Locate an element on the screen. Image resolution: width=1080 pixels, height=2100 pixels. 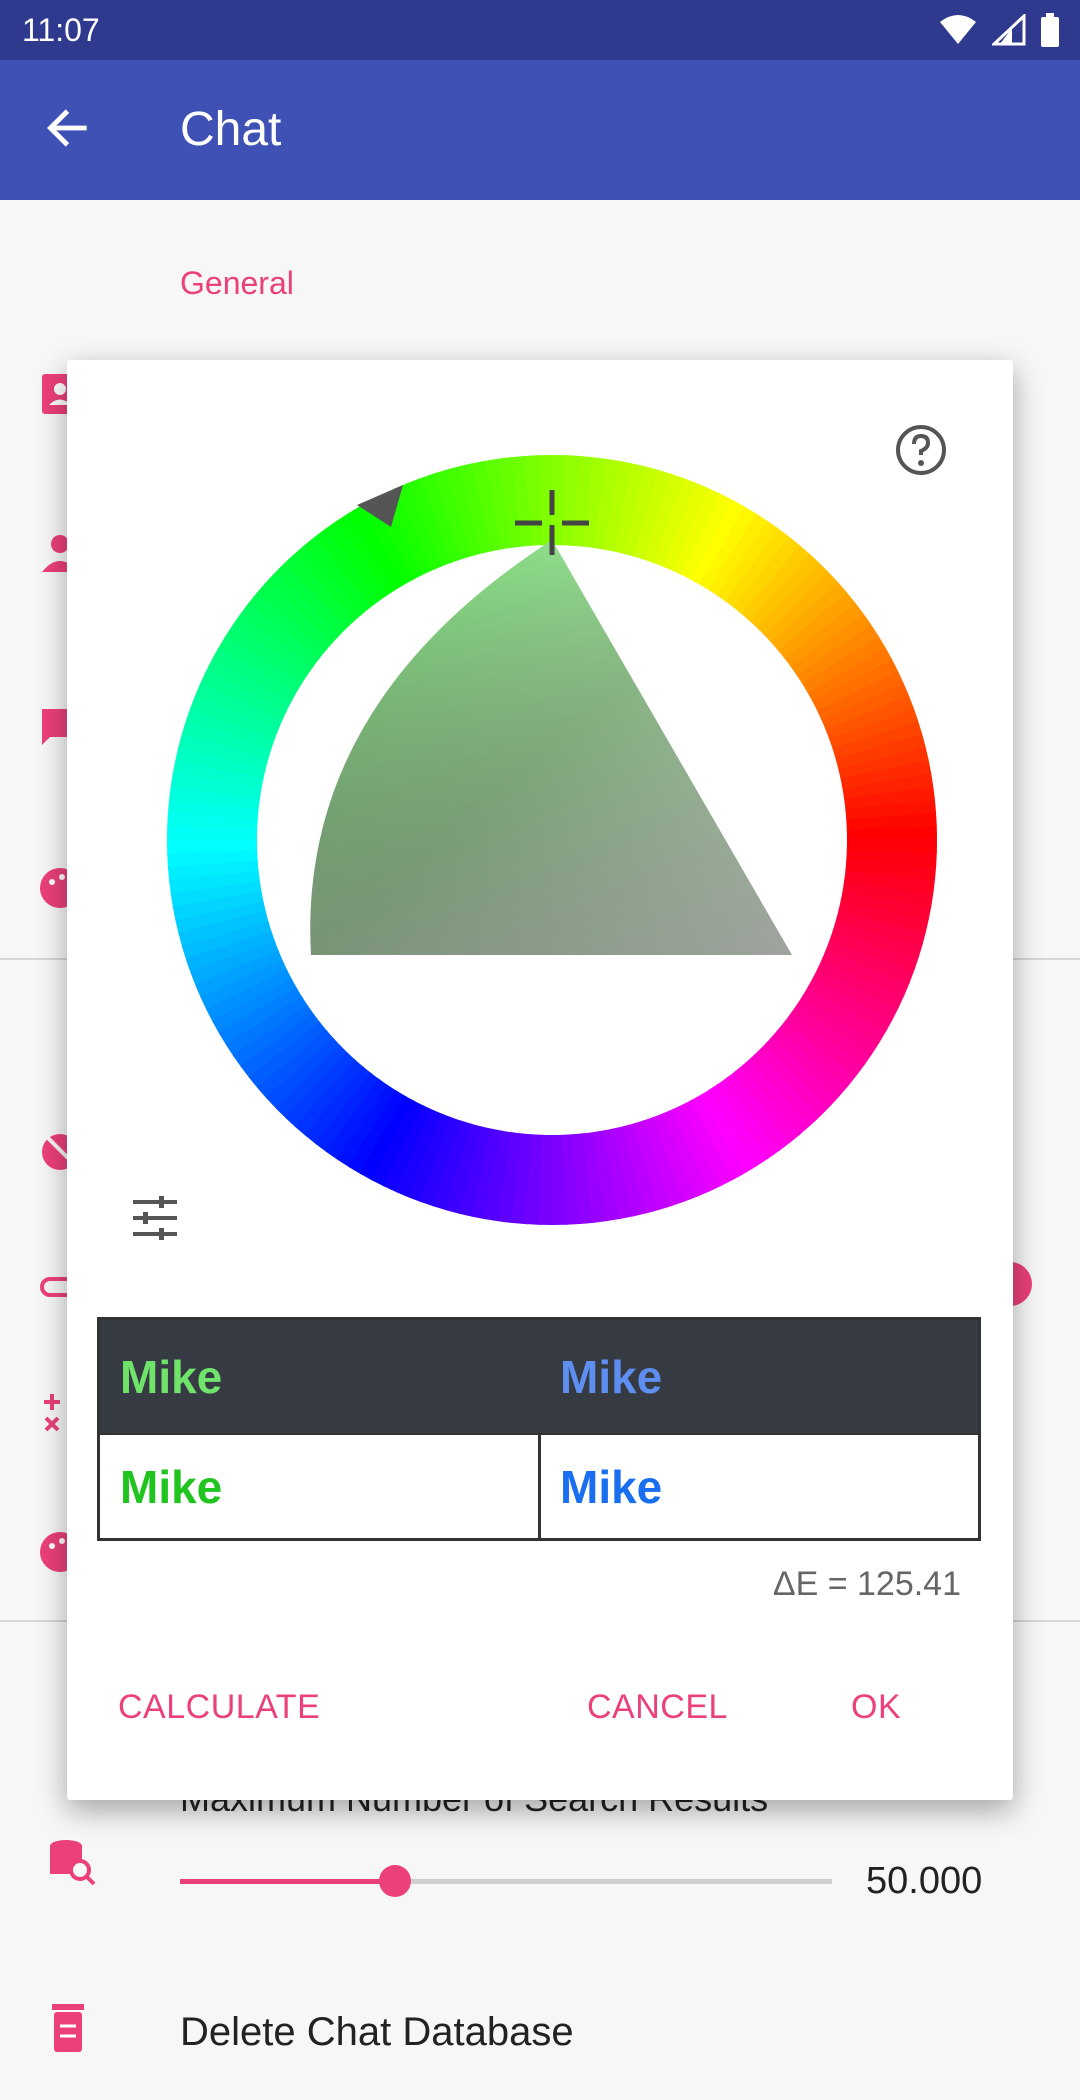
cancel-button: CANCEL is located at coordinates (657, 1707).